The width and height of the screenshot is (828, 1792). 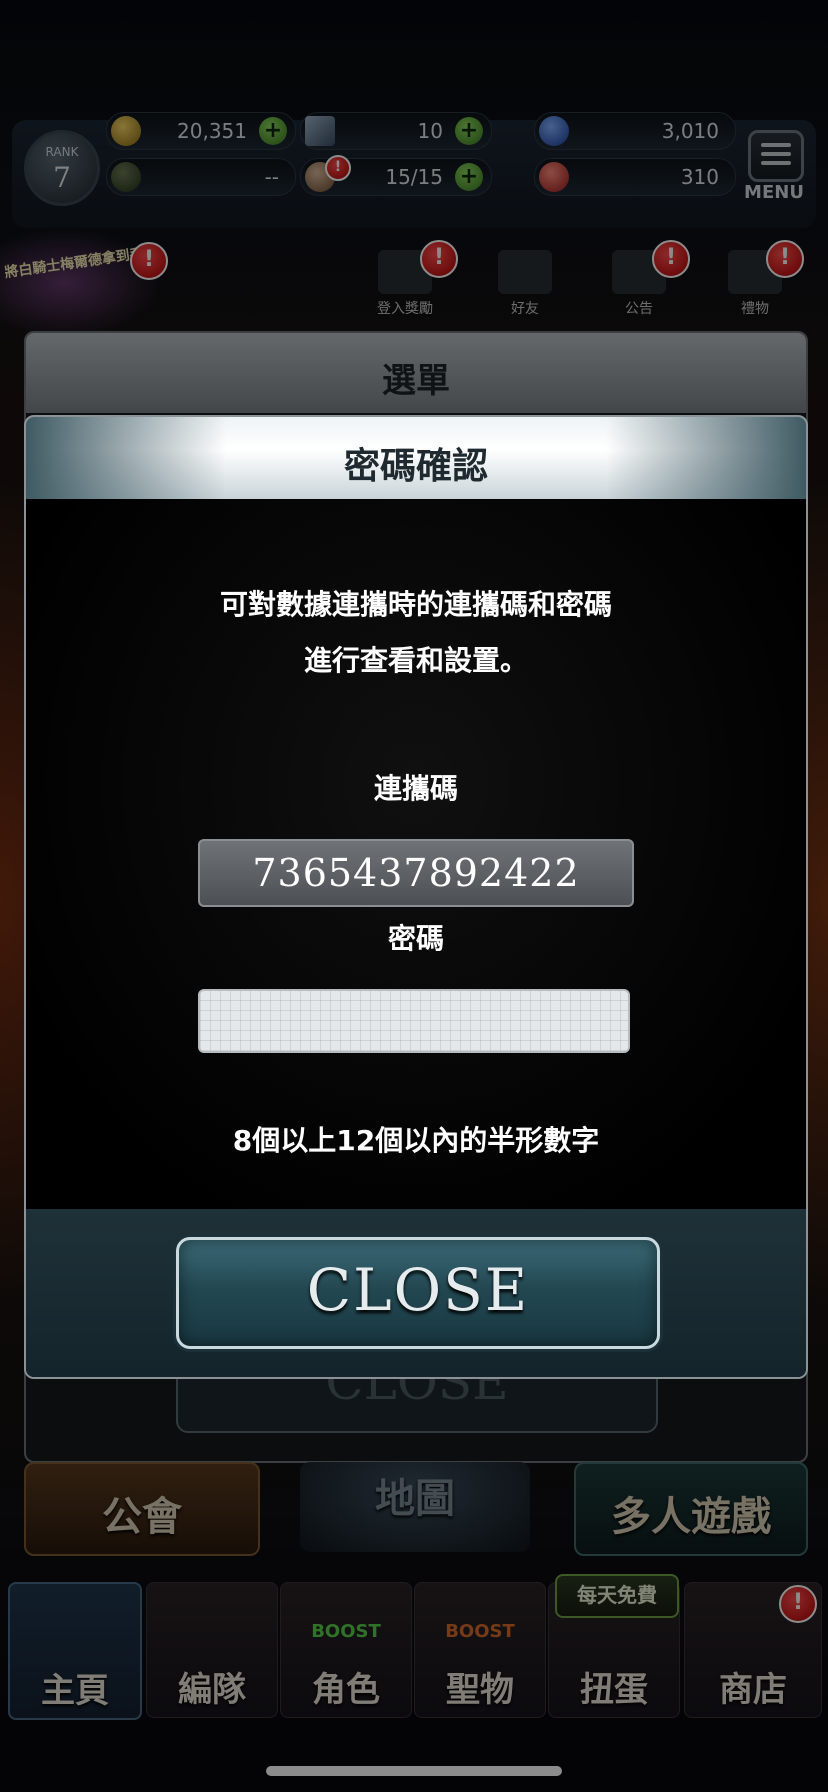 What do you see at coordinates (418, 1290) in the screenshot?
I see `close-label: CLOSE` at bounding box center [418, 1290].